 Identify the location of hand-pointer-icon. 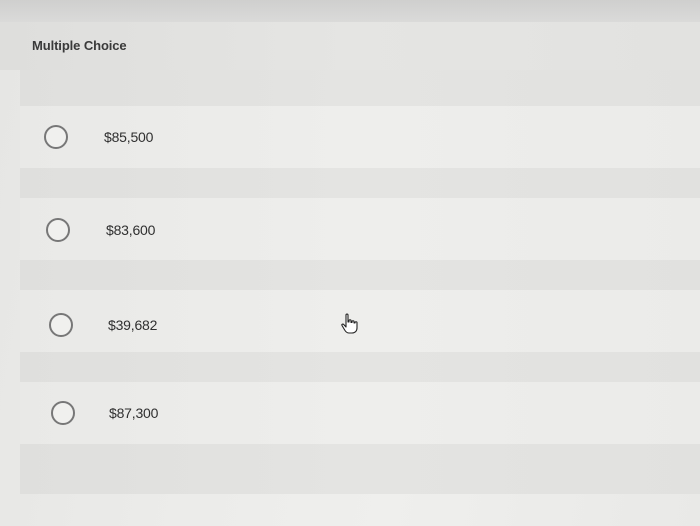
(349, 323).